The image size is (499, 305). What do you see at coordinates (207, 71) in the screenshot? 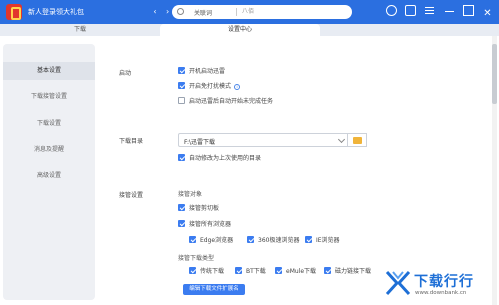
I see `autostart-label: 开机启动迅雷` at bounding box center [207, 71].